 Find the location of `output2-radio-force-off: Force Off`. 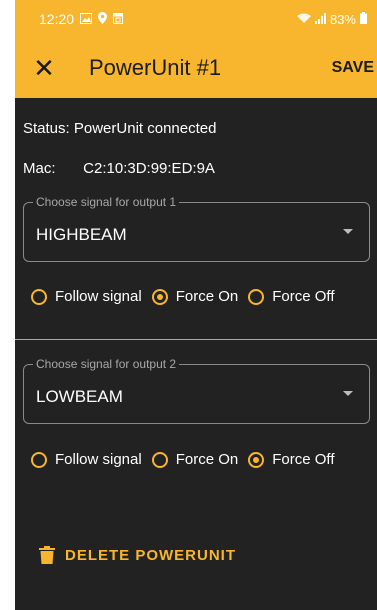

output2-radio-force-off: Force Off is located at coordinates (291, 459).